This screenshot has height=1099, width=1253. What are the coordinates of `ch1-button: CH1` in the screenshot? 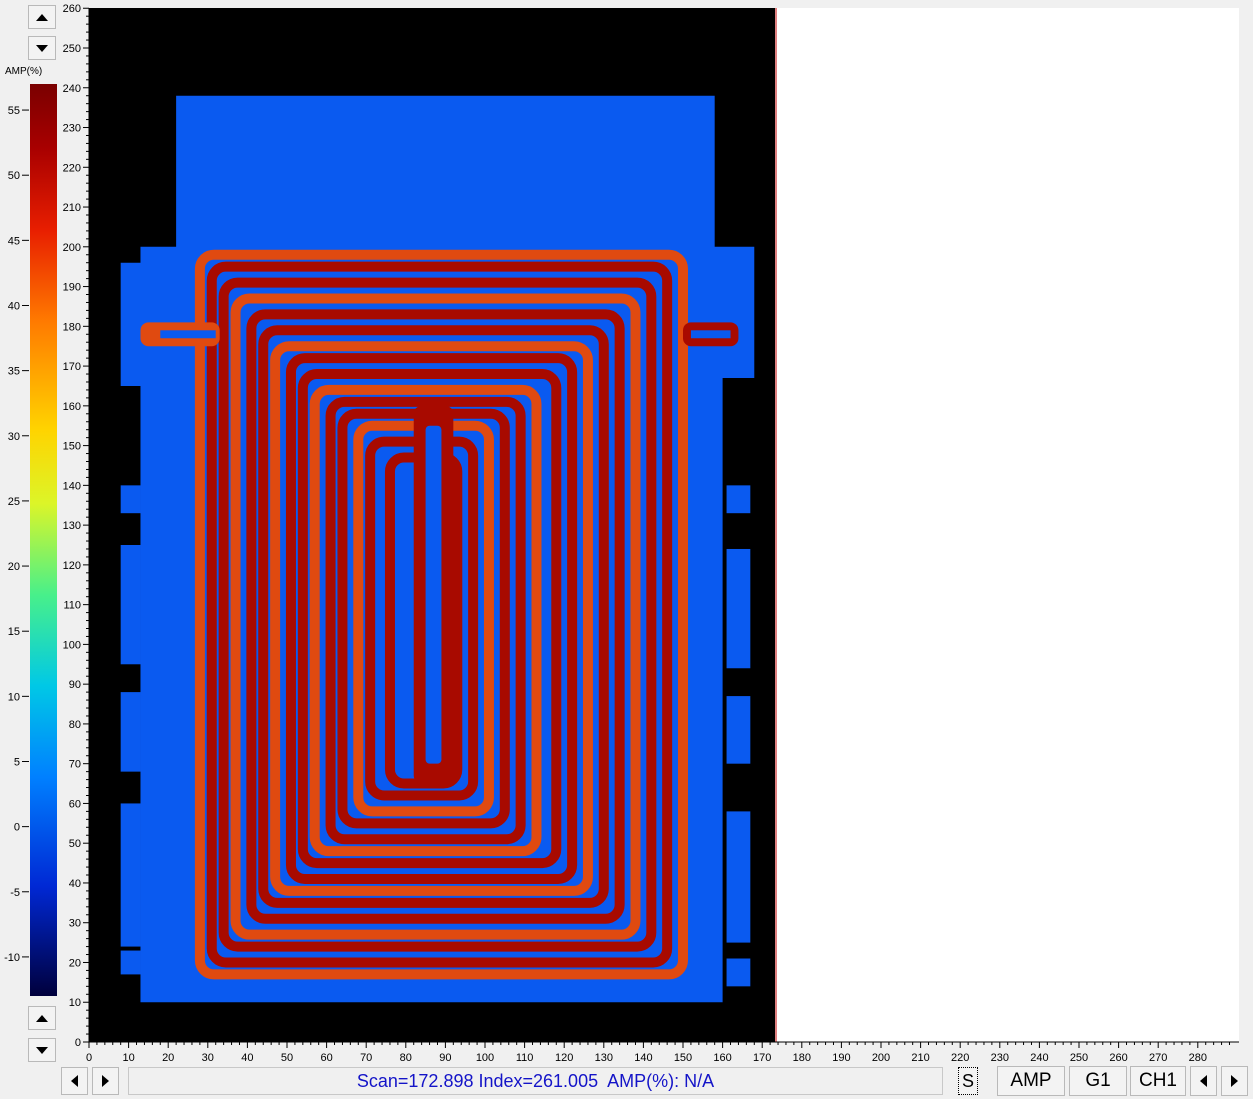 It's located at (1158, 1081).